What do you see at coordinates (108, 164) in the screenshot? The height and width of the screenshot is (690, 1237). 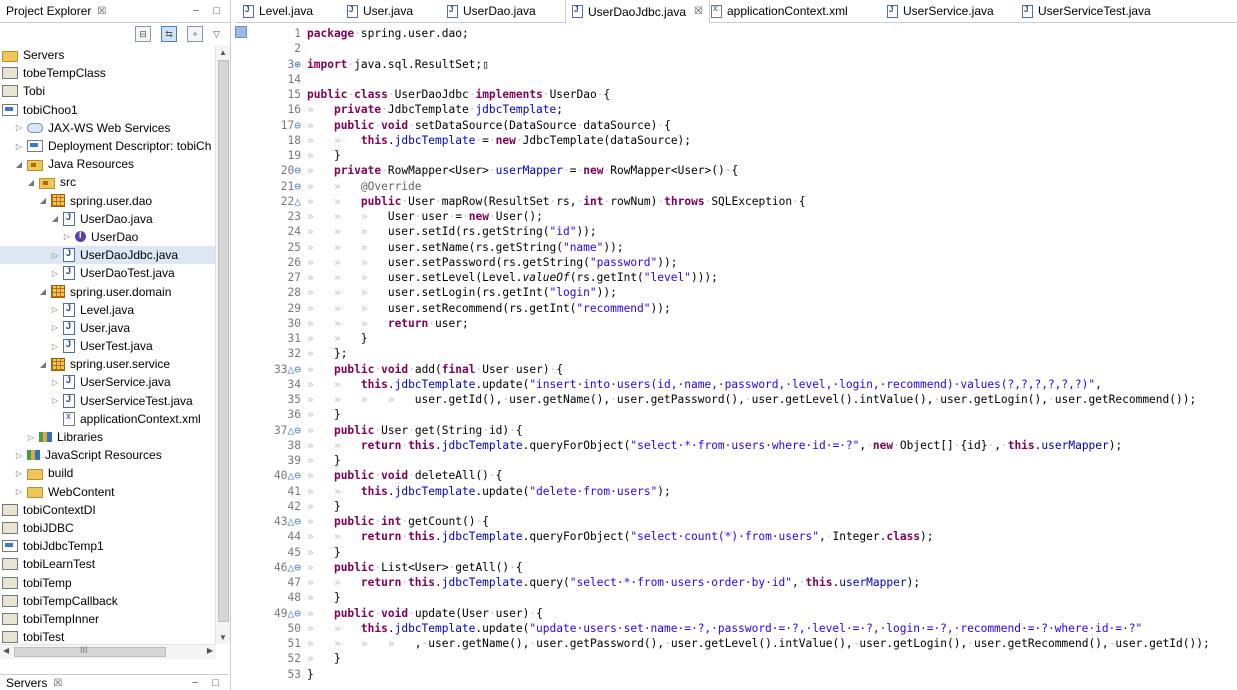 I see `tree-item: ◢ Java Resources` at bounding box center [108, 164].